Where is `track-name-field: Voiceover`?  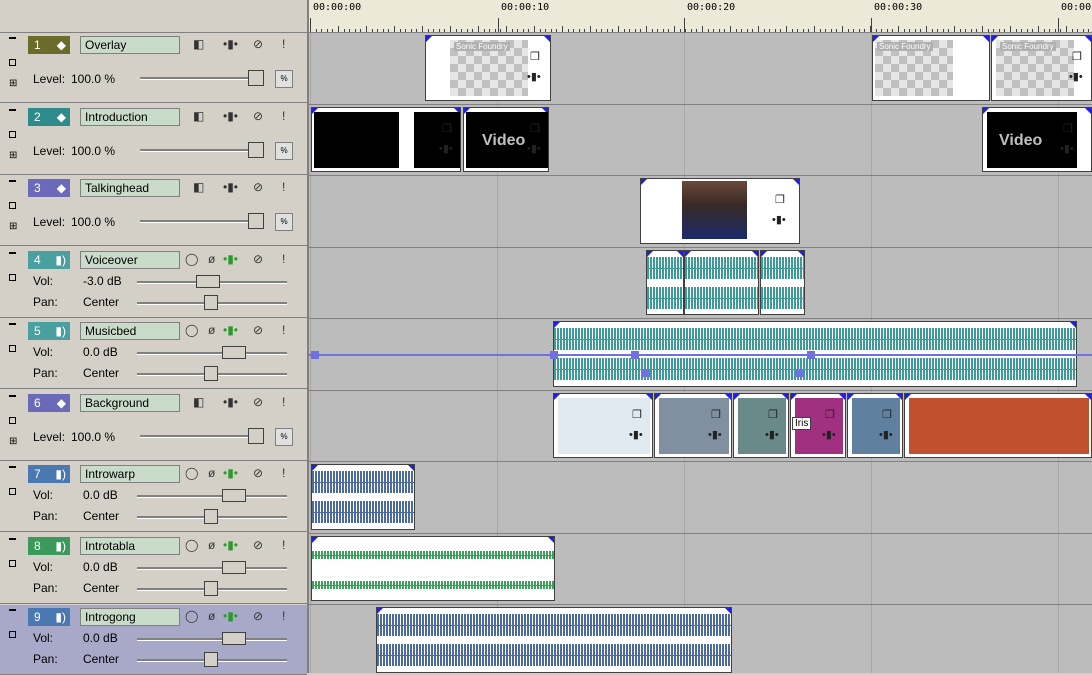
track-name-field: Voiceover is located at coordinates (130, 259).